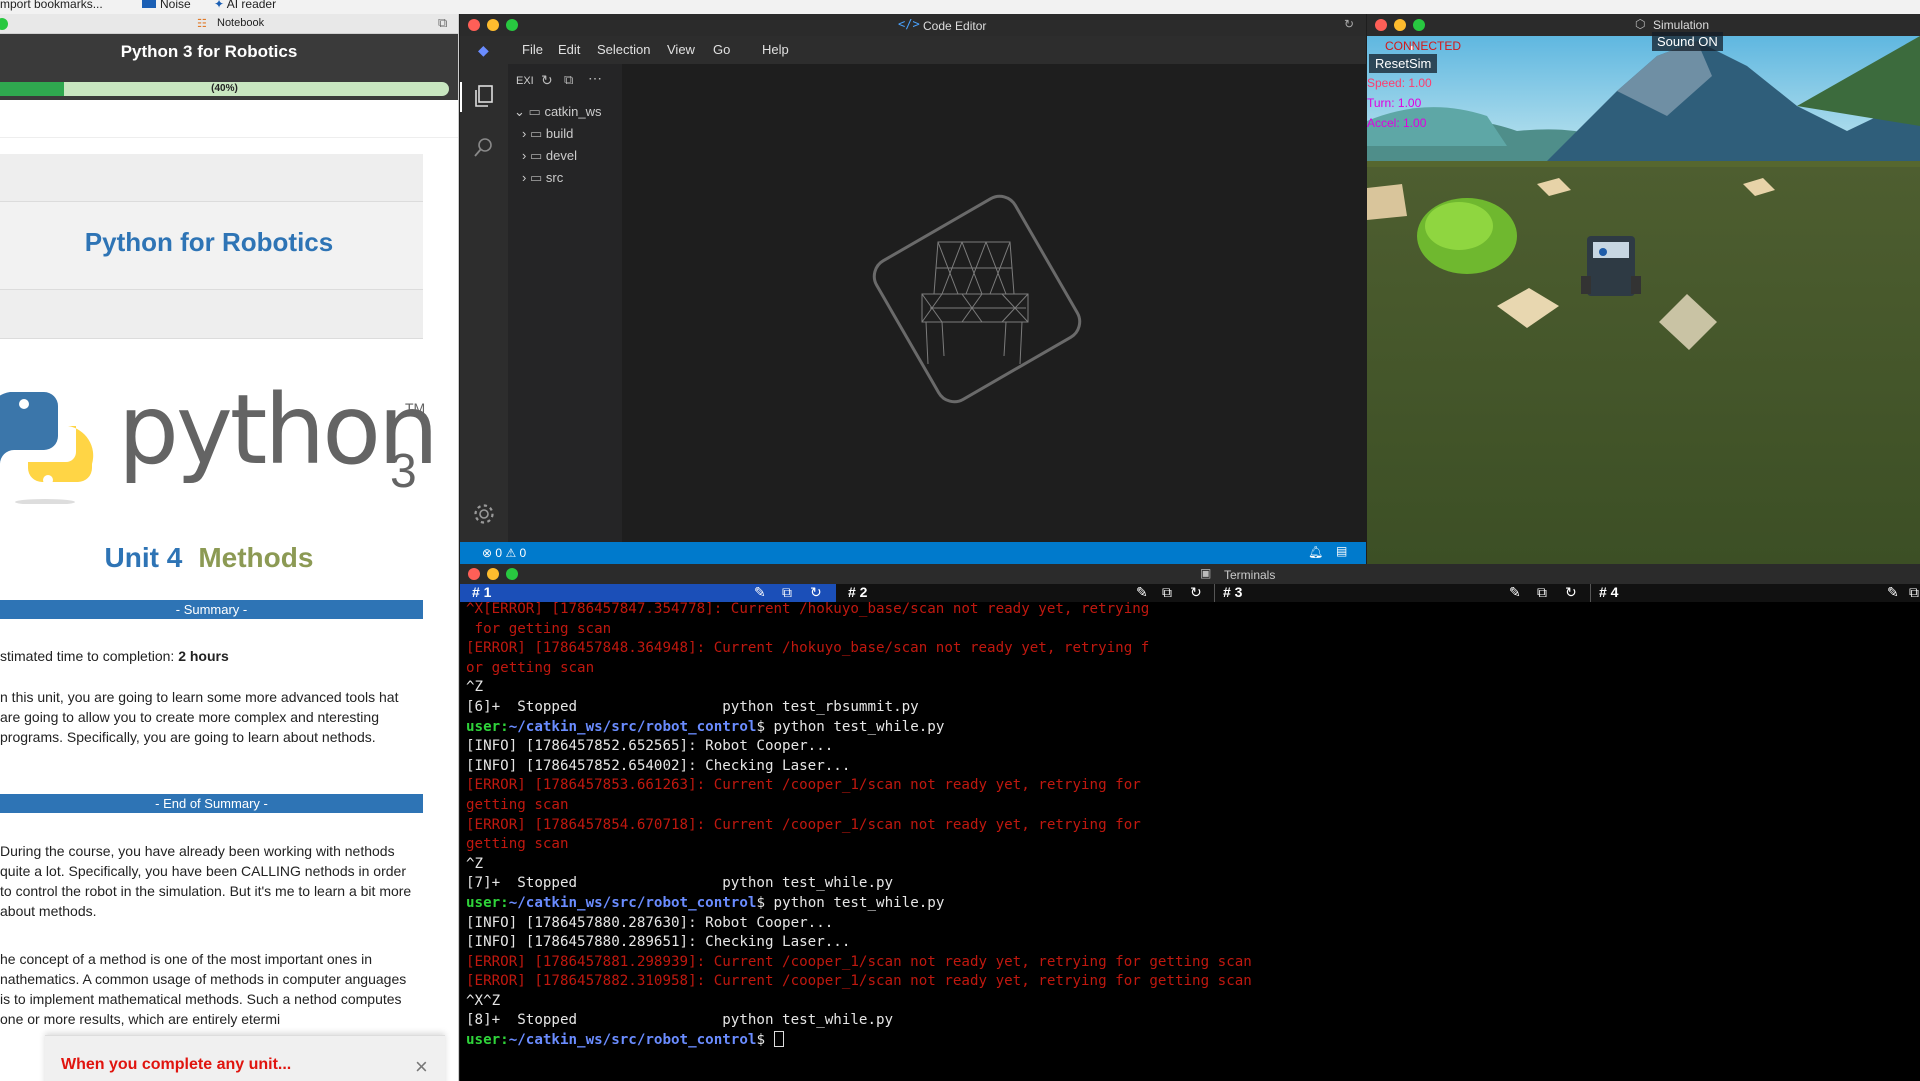 The height and width of the screenshot is (1081, 1920). I want to click on collapse-all-icon: ⧉, so click(568, 80).